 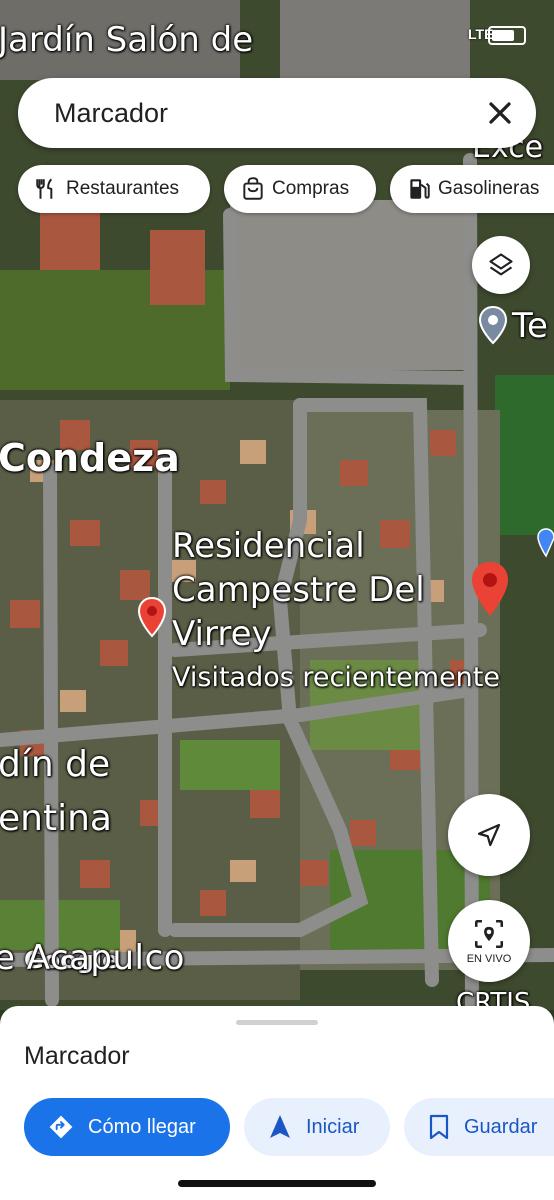 I want to click on residencial-line-2: Campestre Del, so click(x=298, y=590).